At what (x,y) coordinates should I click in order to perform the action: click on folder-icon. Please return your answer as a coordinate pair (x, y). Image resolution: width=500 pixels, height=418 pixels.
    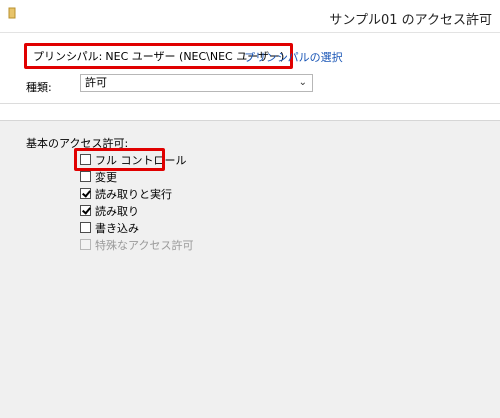
    Looking at the image, I should click on (12, 13).